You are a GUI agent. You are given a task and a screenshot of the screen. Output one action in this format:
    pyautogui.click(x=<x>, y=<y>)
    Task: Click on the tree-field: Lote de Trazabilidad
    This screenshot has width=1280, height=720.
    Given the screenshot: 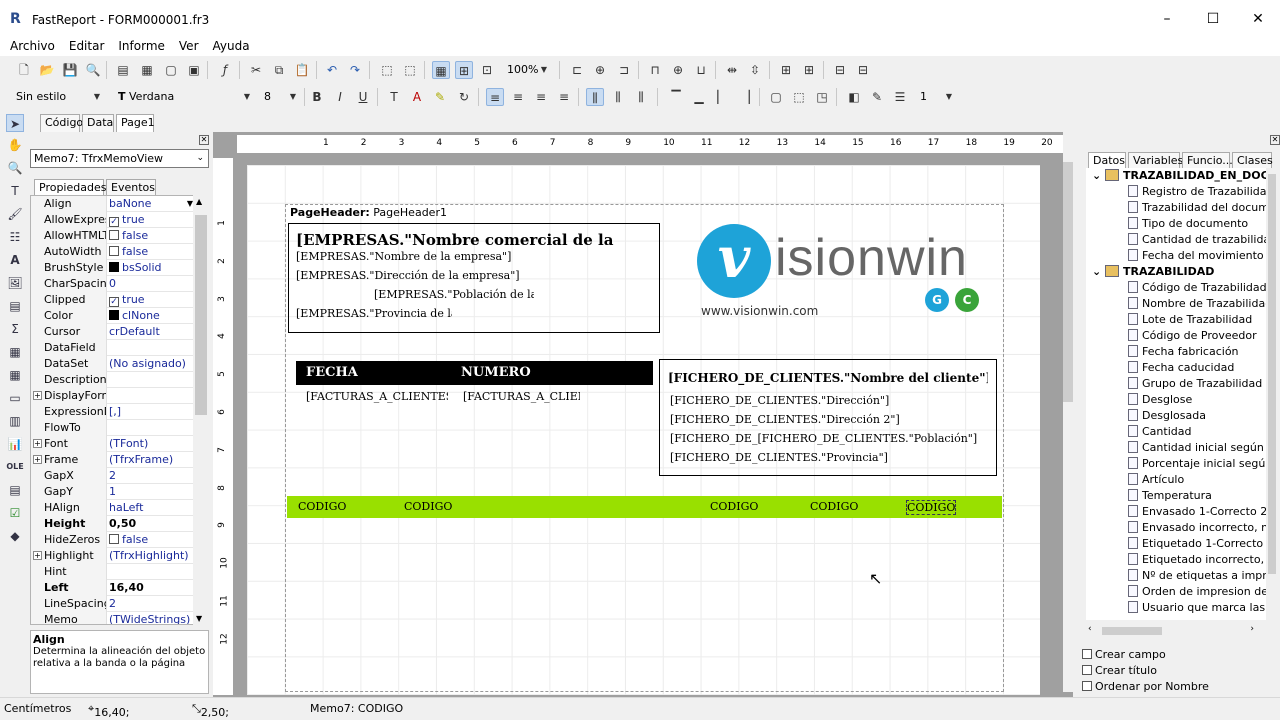 What is the action you would take?
    pyautogui.click(x=1190, y=320)
    